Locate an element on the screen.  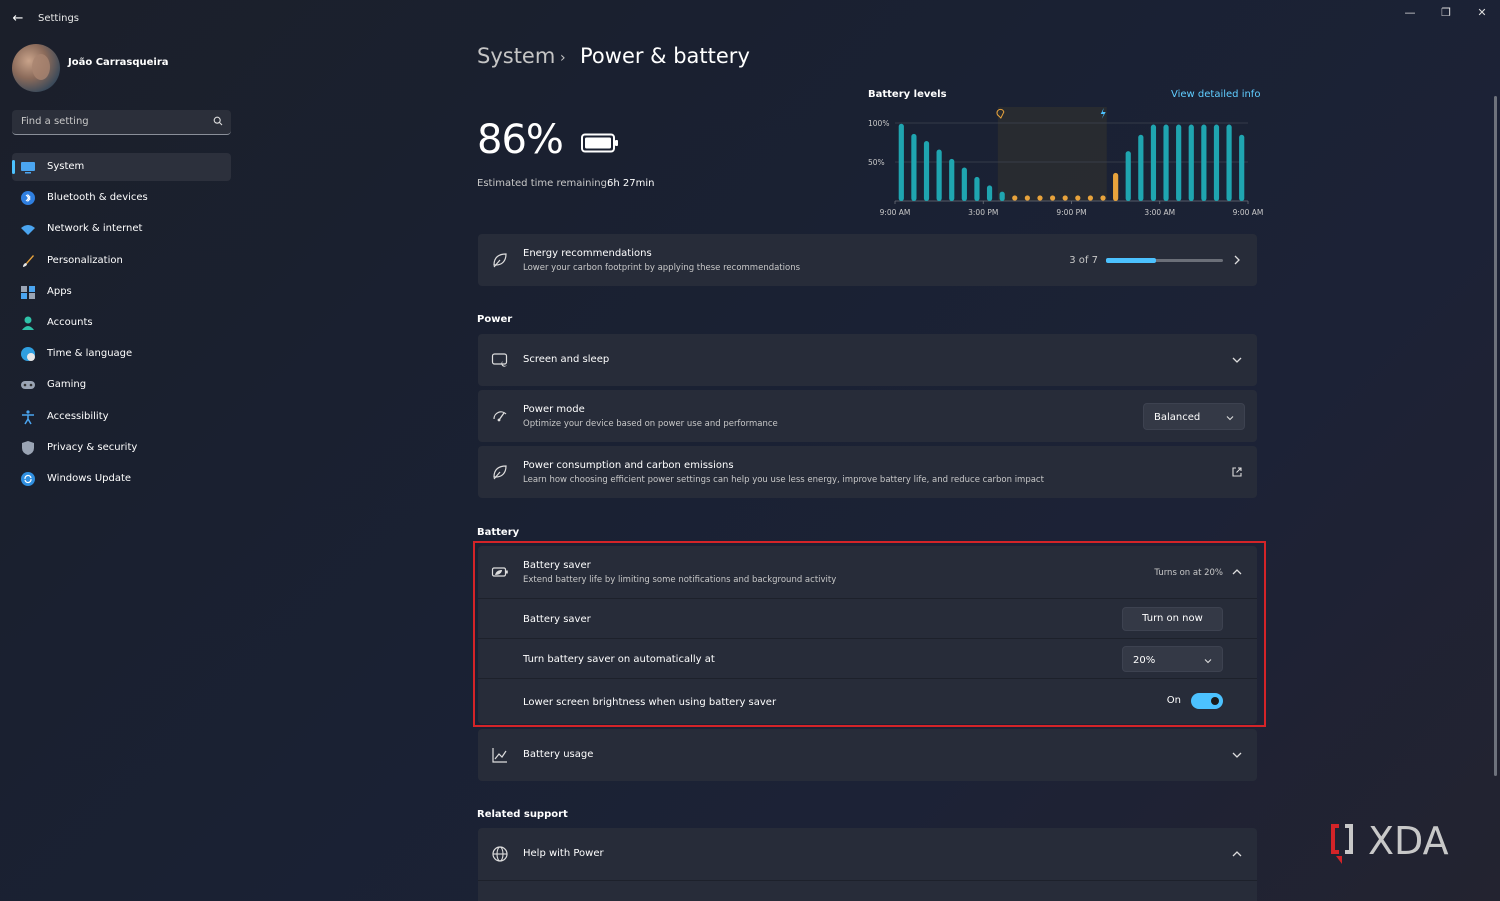
power-mode-value: Balanced is located at coordinates (1177, 417).